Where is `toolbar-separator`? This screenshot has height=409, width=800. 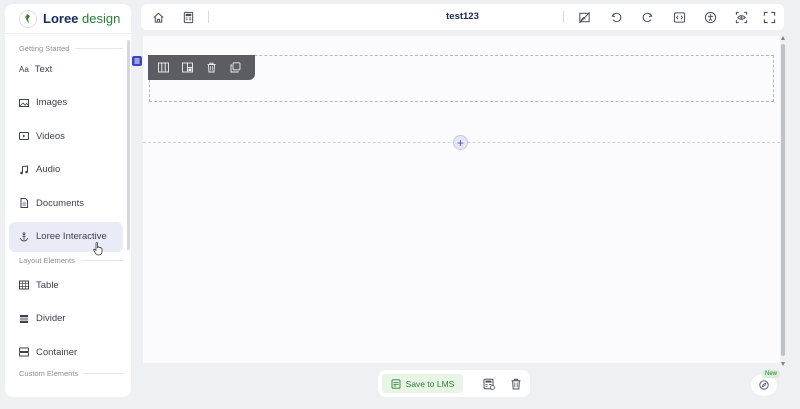 toolbar-separator is located at coordinates (563, 17).